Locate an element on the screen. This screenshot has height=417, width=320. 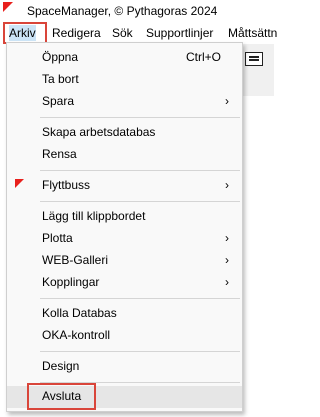
menu-item-kolla-databas: Kolla Databas is located at coordinates (124, 314).